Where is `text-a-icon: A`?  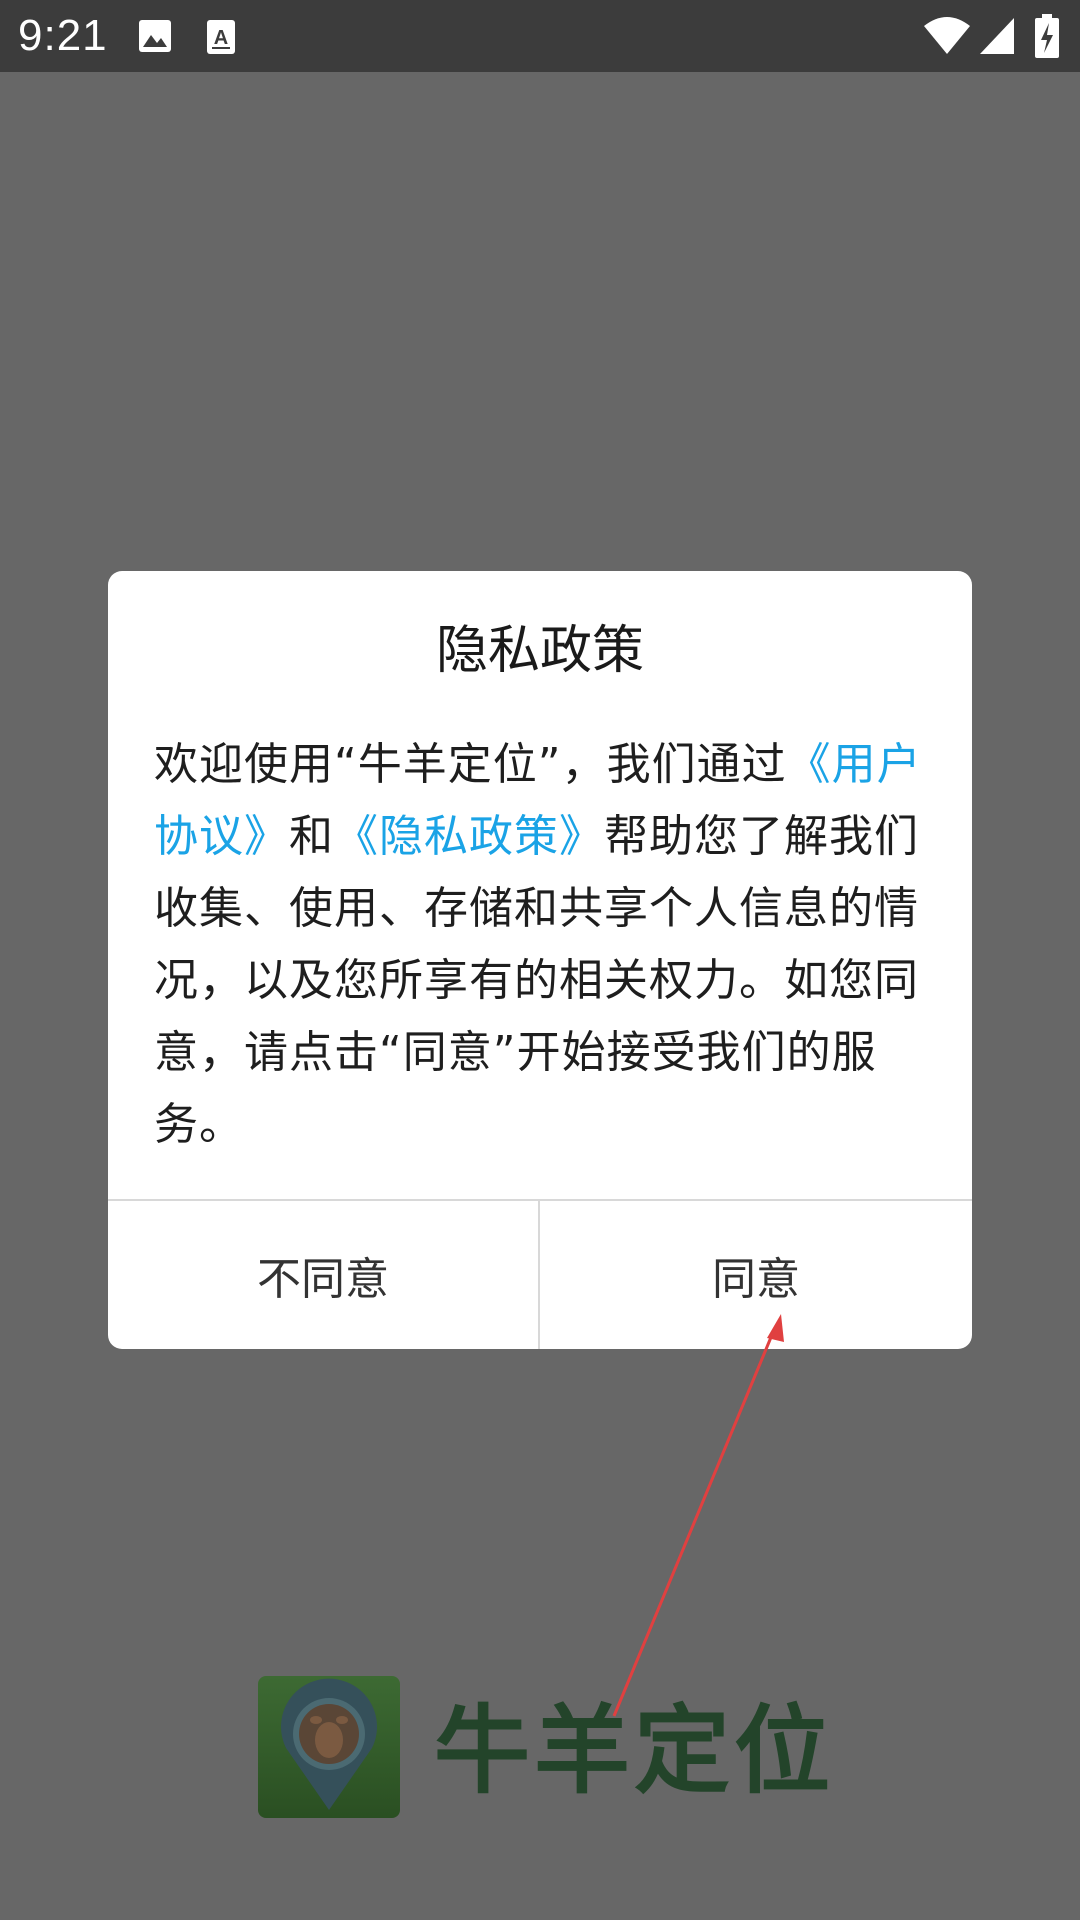
text-a-icon: A is located at coordinates (221, 38).